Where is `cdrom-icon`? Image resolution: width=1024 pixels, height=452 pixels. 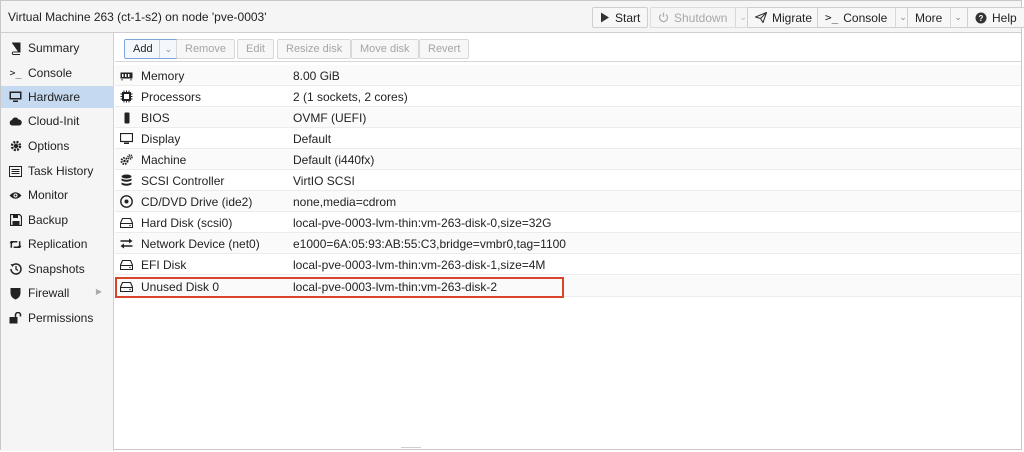
cdrom-icon is located at coordinates (126, 201).